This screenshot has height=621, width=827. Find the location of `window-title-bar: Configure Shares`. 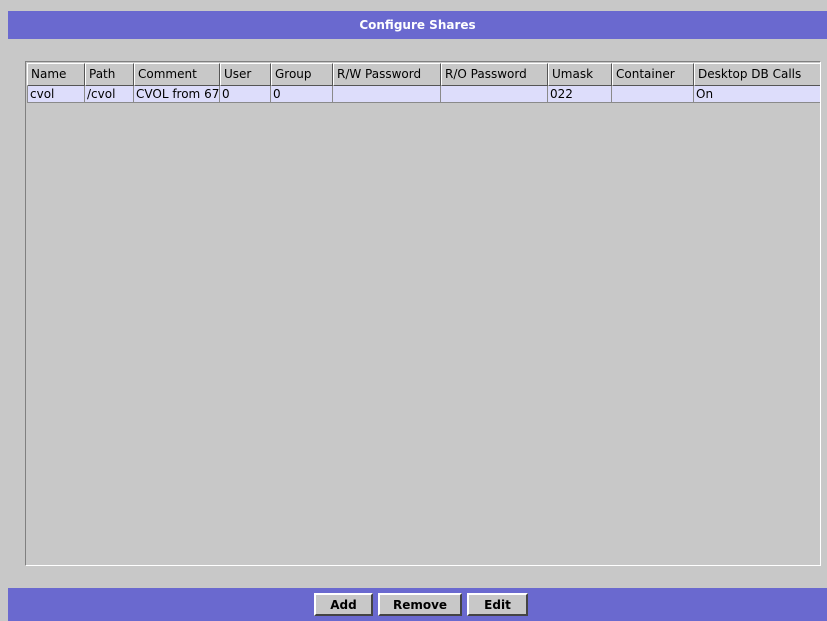

window-title-bar: Configure Shares is located at coordinates (417, 25).